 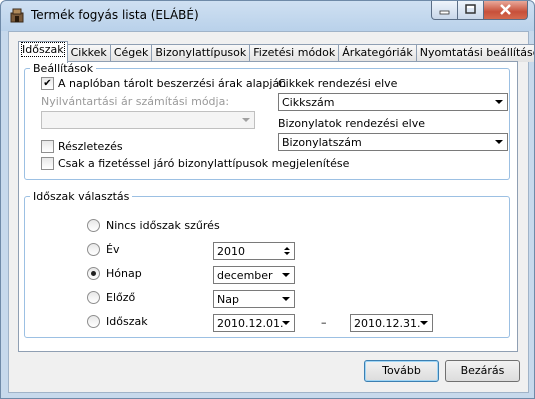 I want to click on maximize-icon, so click(x=470, y=9).